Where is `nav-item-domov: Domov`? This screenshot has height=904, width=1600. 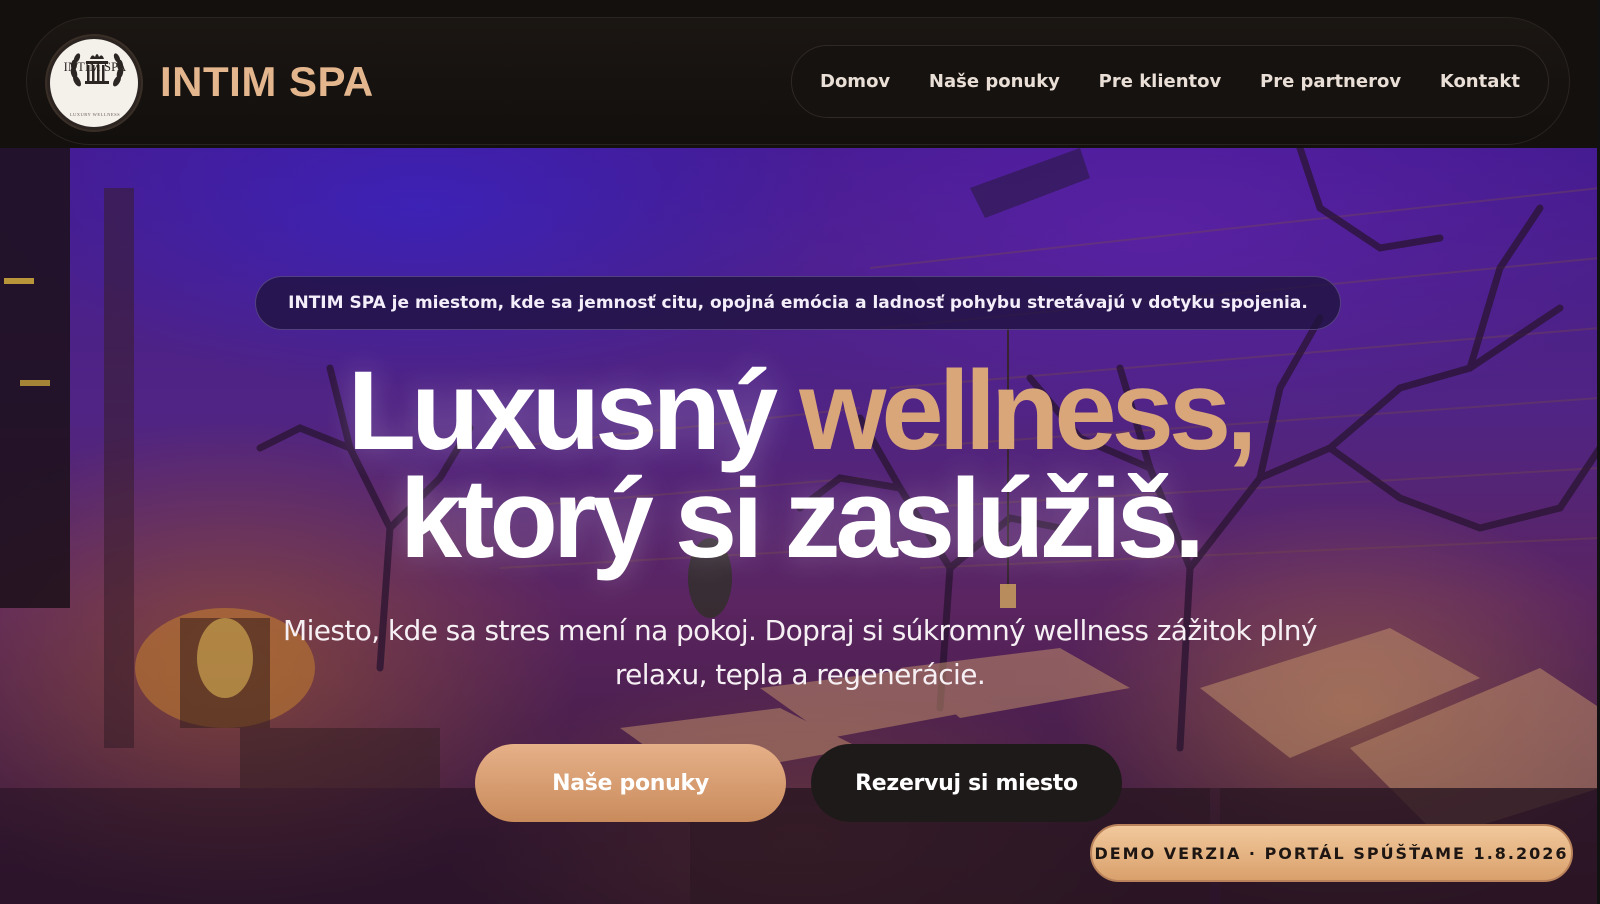
nav-item-domov: Domov is located at coordinates (855, 81).